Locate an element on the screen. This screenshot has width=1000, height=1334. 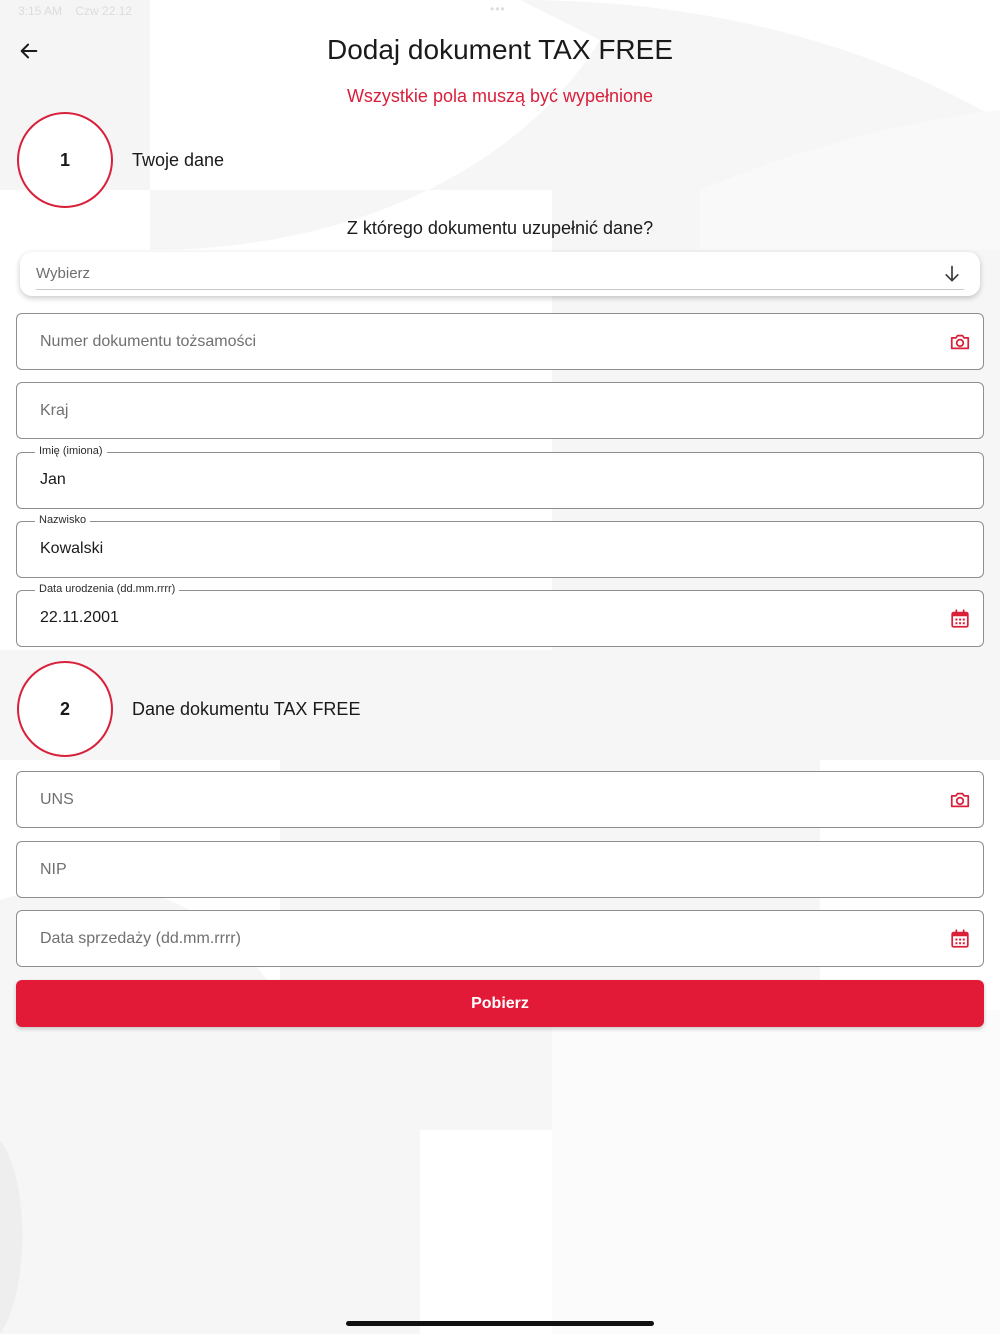
uns-placeholder: UNS is located at coordinates (57, 799).